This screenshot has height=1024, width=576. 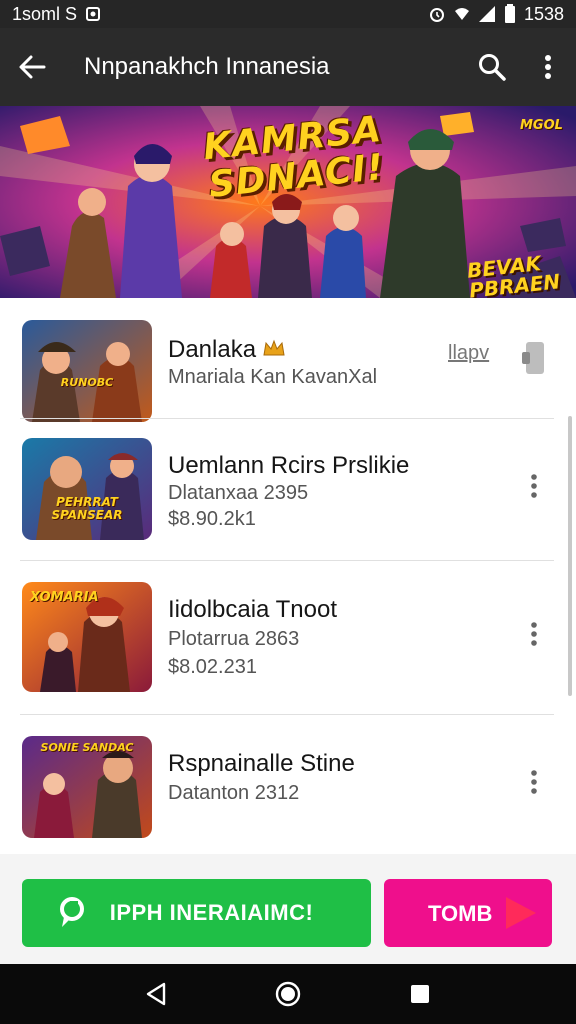 I want to click on primary-action-button: IPPH INERAIAIMC!, so click(x=196, y=913).